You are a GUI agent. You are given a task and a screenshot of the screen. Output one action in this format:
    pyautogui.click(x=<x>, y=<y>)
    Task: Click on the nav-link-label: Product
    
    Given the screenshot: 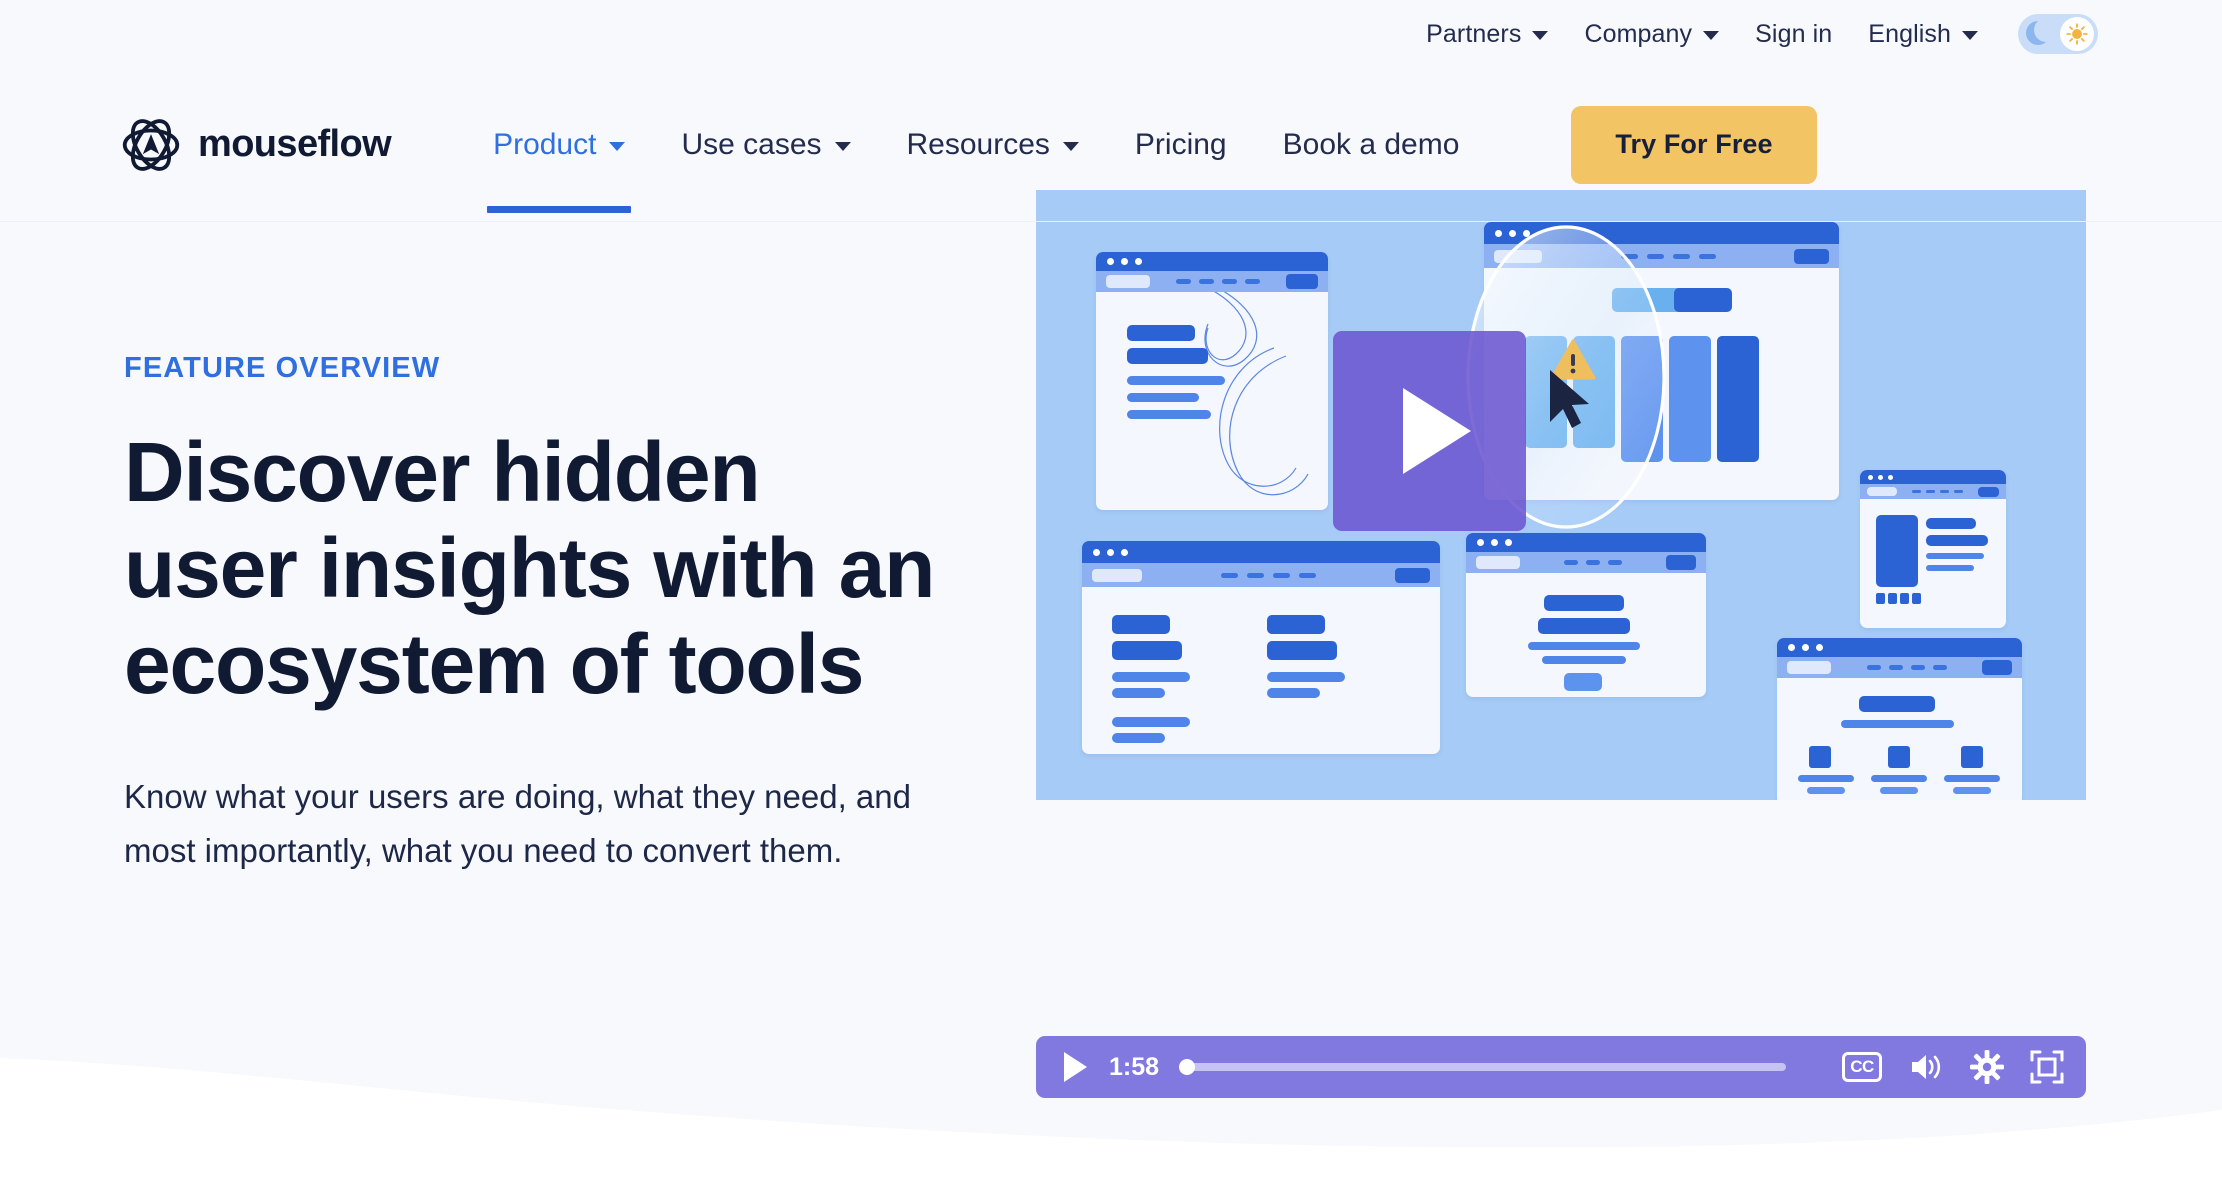 What is the action you would take?
    pyautogui.click(x=545, y=144)
    